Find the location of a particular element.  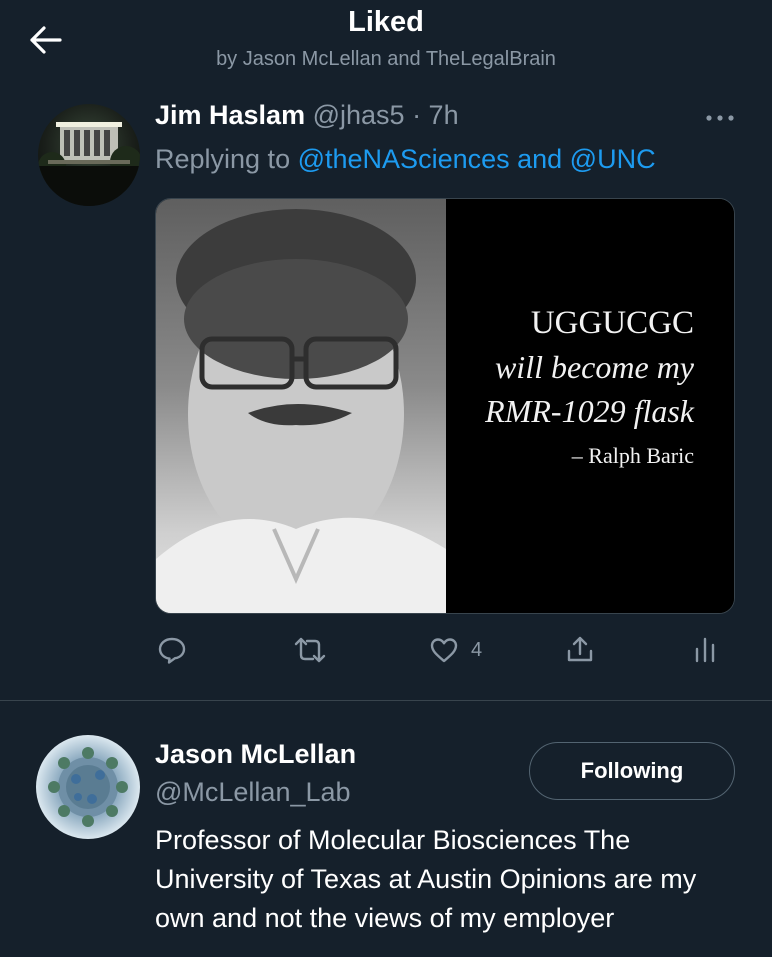

author-name: Jim Haslam is located at coordinates (230, 115).